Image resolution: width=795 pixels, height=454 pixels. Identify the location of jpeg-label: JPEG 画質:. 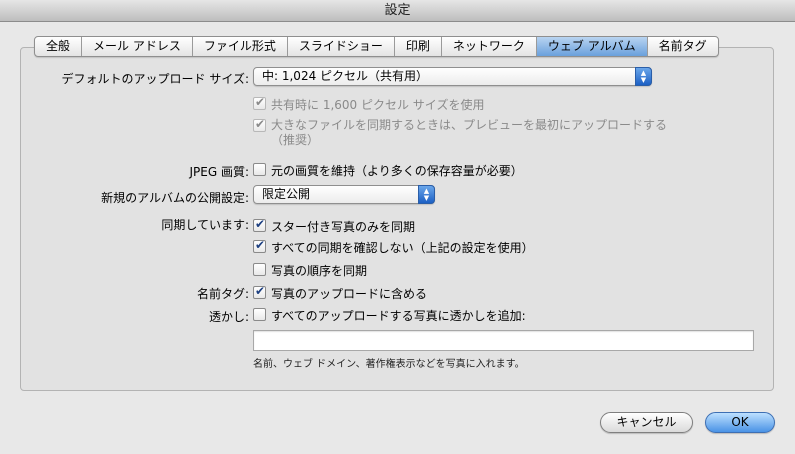
(219, 172).